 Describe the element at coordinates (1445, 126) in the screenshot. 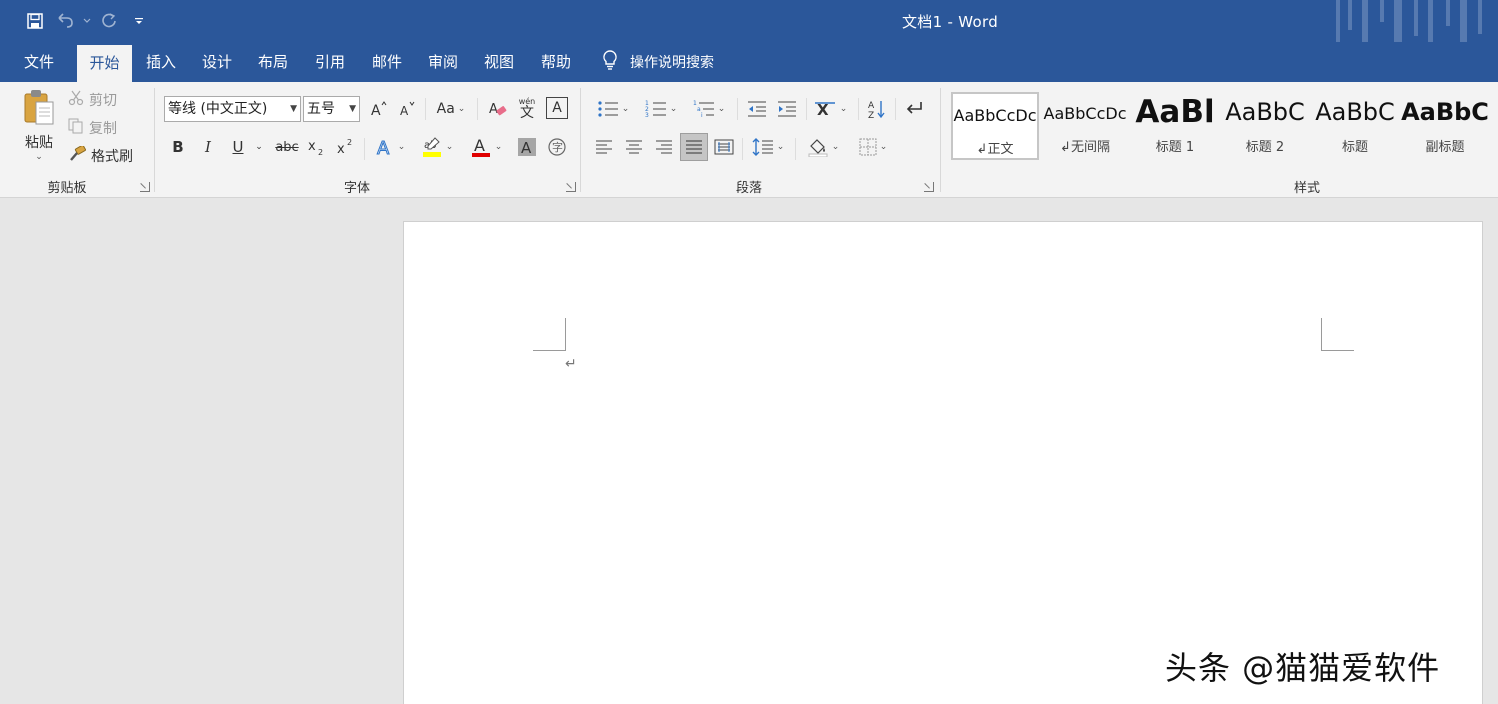

I see `style-subtitle: AaBbC 副标题` at that location.